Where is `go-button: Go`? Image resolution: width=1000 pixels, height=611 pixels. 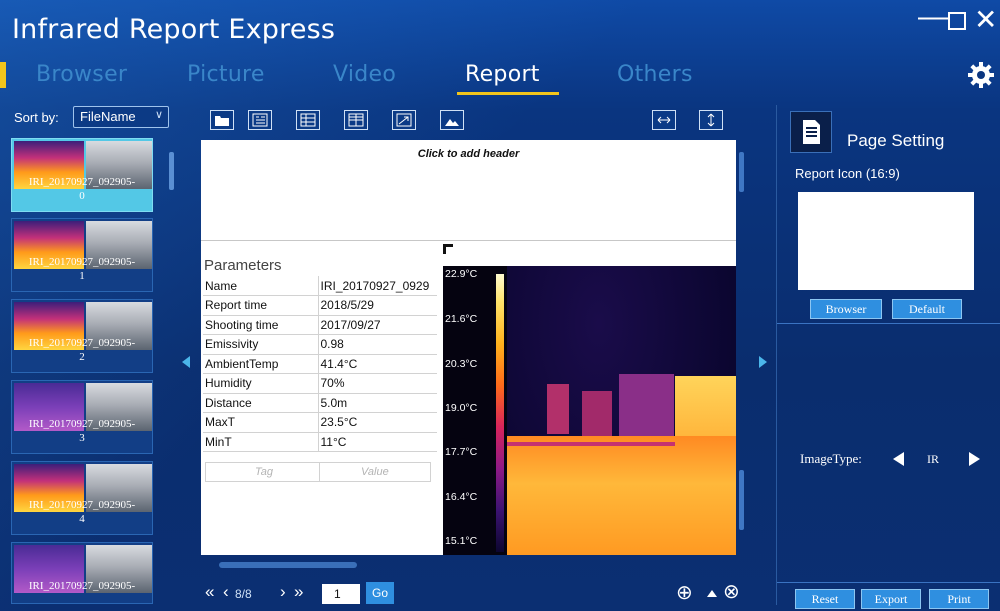
go-button: Go is located at coordinates (380, 593).